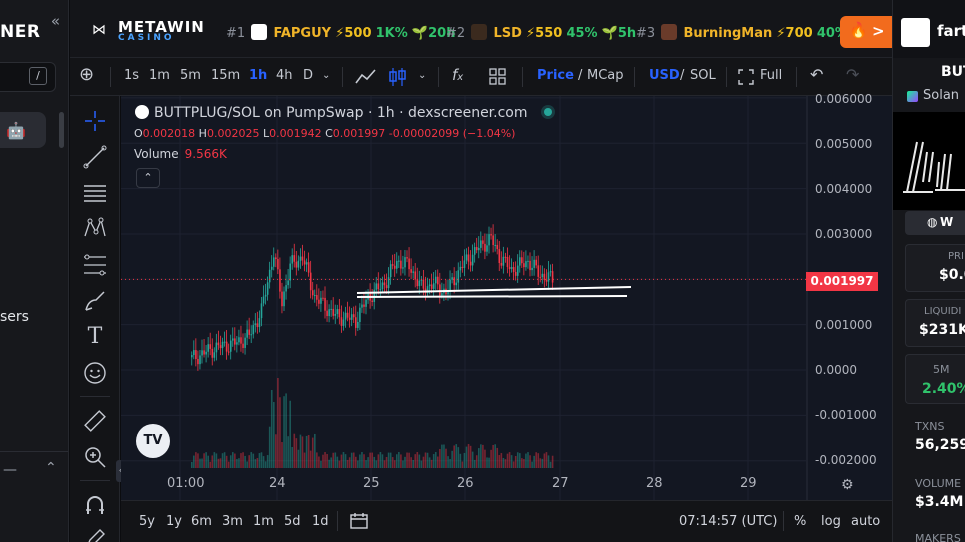 Image resolution: width=965 pixels, height=542 pixels. Describe the element at coordinates (494, 290) in the screenshot. I see `drawn-horizontal-line-upper` at that location.